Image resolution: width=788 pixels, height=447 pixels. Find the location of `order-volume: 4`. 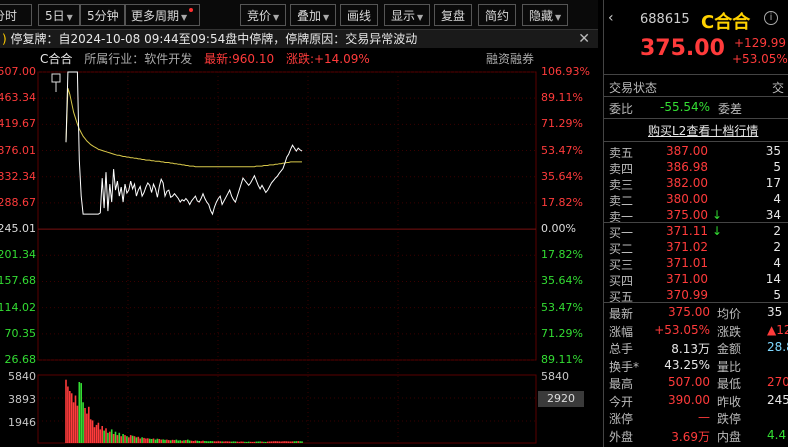

order-volume: 4 is located at coordinates (777, 263).